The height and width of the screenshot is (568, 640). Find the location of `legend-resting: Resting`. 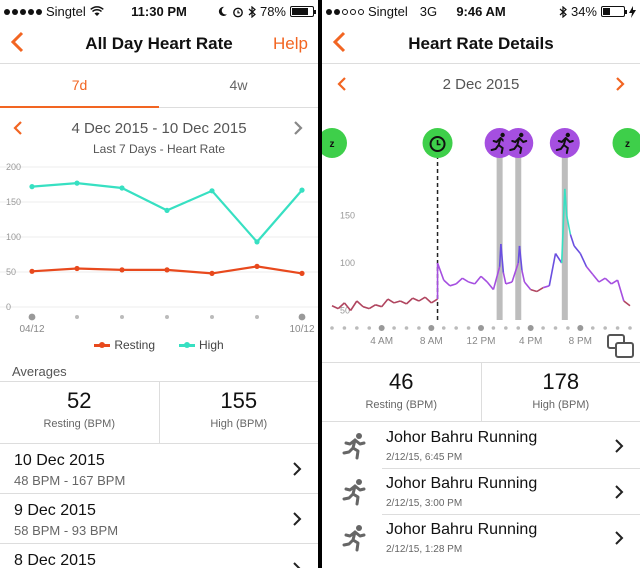

legend-resting: Resting is located at coordinates (124, 345).